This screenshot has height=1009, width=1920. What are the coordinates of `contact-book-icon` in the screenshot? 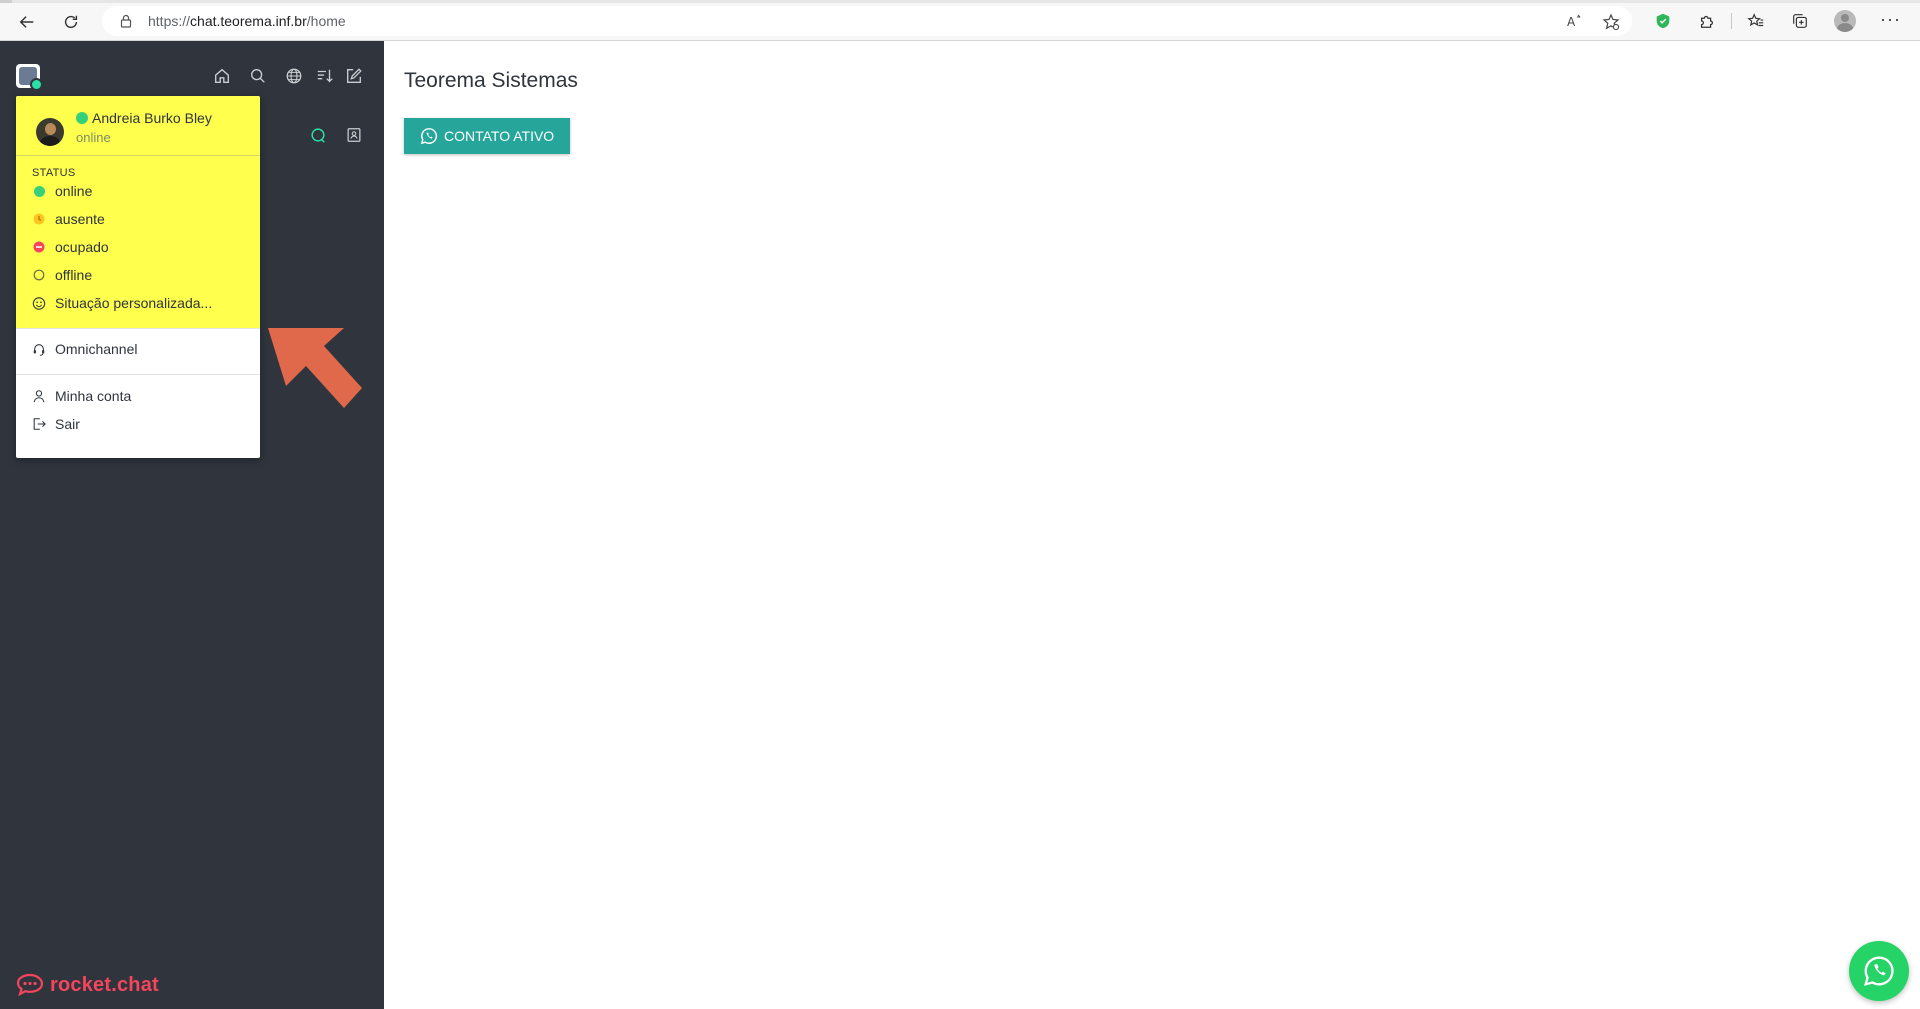 It's located at (354, 135).